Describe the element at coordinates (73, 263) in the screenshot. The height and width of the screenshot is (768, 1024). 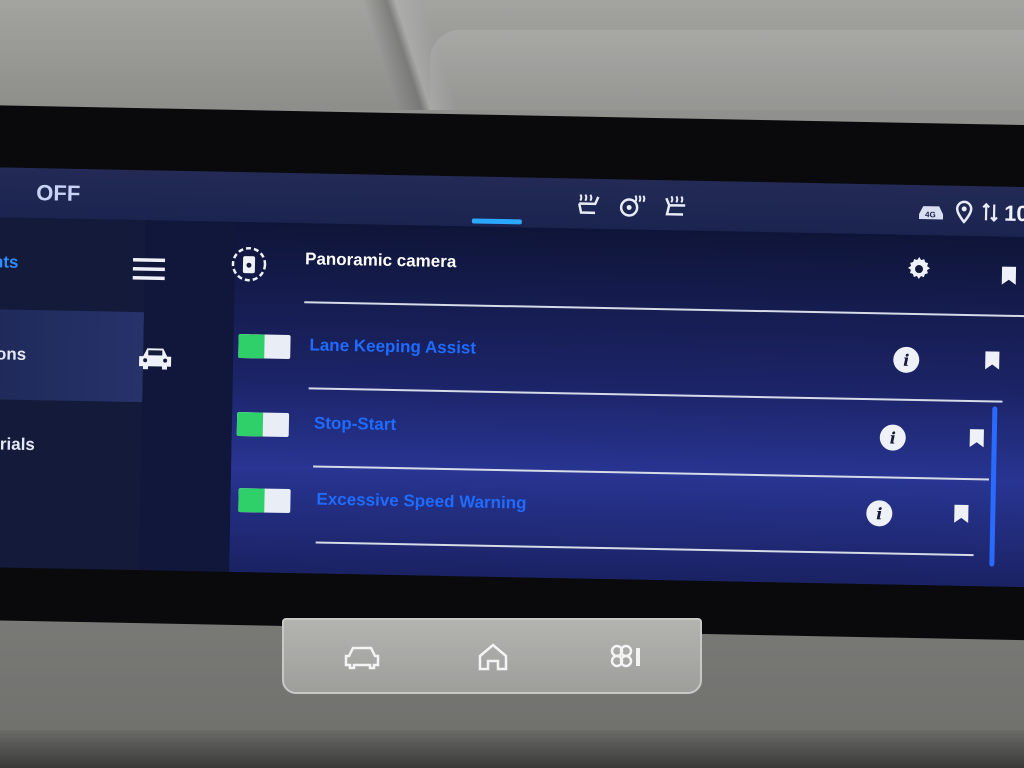
I see `sidebar-item-0: nts` at that location.